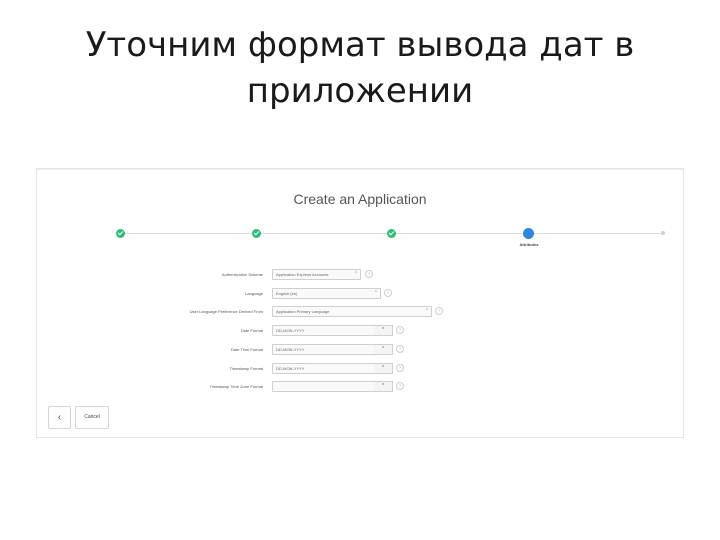 Image resolution: width=720 pixels, height=540 pixels. I want to click on form-row-timestamp-tz-format: Timestamp Time Zone Format ^ ?, so click(360, 386).